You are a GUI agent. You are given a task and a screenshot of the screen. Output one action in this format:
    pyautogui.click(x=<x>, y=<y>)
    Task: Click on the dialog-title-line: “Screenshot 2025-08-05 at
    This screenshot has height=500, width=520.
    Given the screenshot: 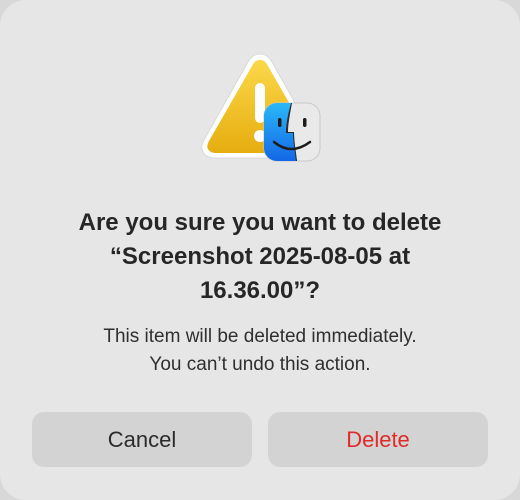 What is the action you would take?
    pyautogui.click(x=260, y=256)
    